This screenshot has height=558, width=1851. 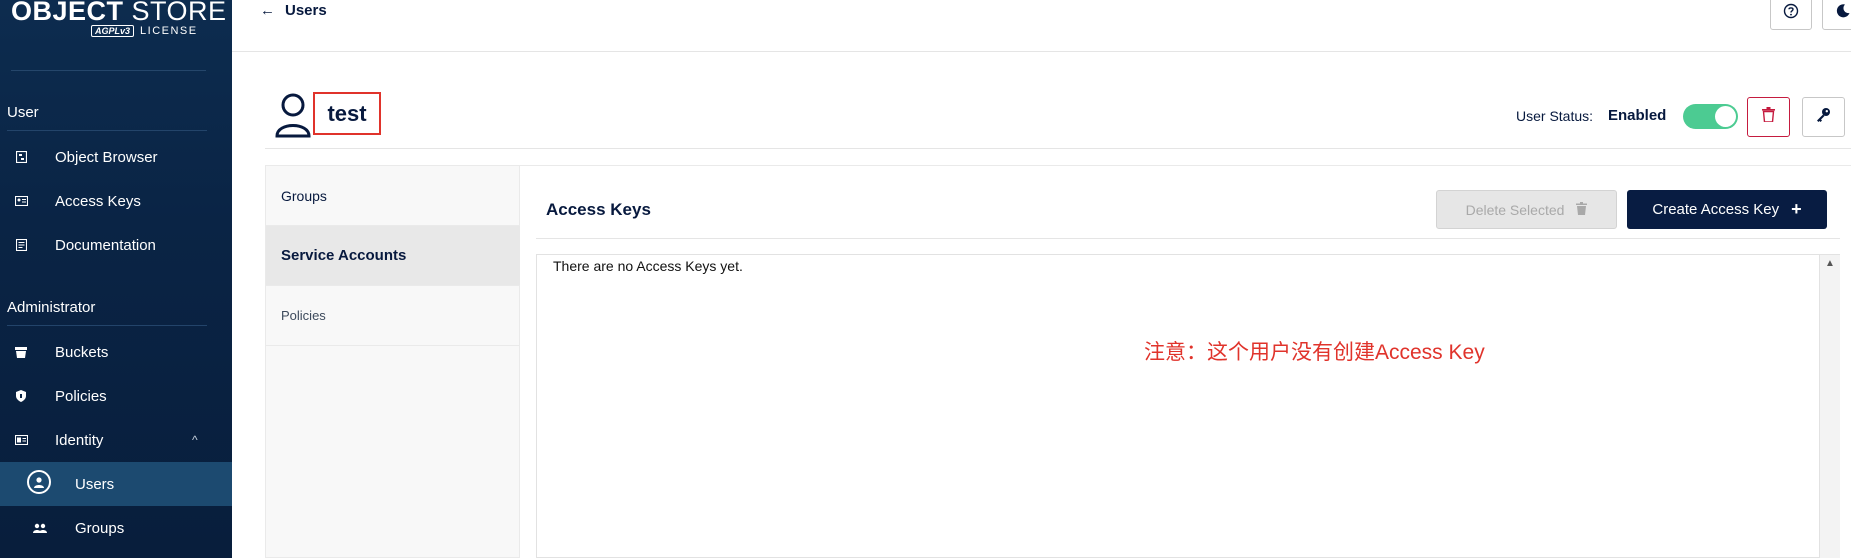 I want to click on sidebar-item-object-browser: Object Browser, so click(x=116, y=157).